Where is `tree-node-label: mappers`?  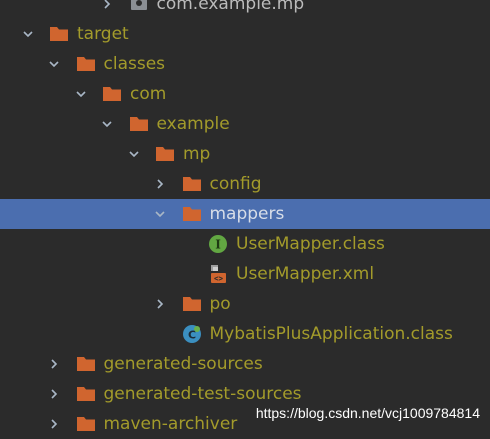
tree-node-label: mappers is located at coordinates (247, 214).